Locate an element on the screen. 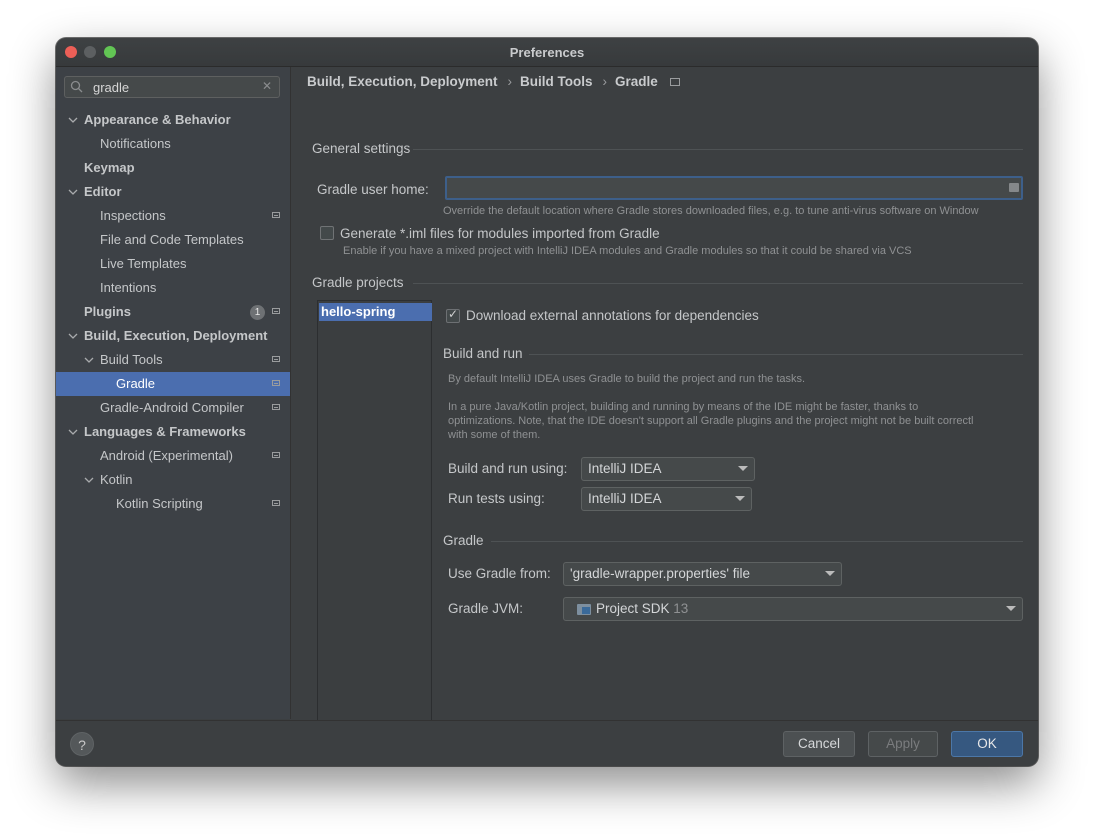 This screenshot has width=1094, height=840. sidebar-item-gradle-android-compiler: Gradle-Android Compiler is located at coordinates (173, 408).